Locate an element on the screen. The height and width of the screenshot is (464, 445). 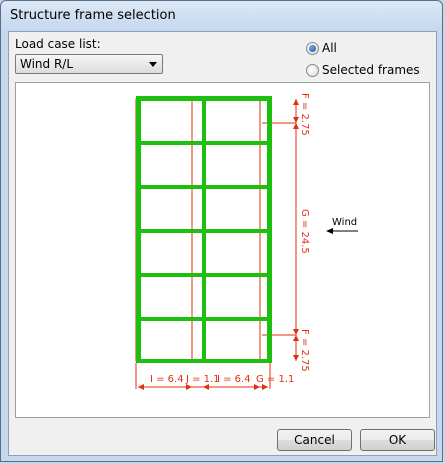
dim-g: G = 1.1 is located at coordinates (275, 379).